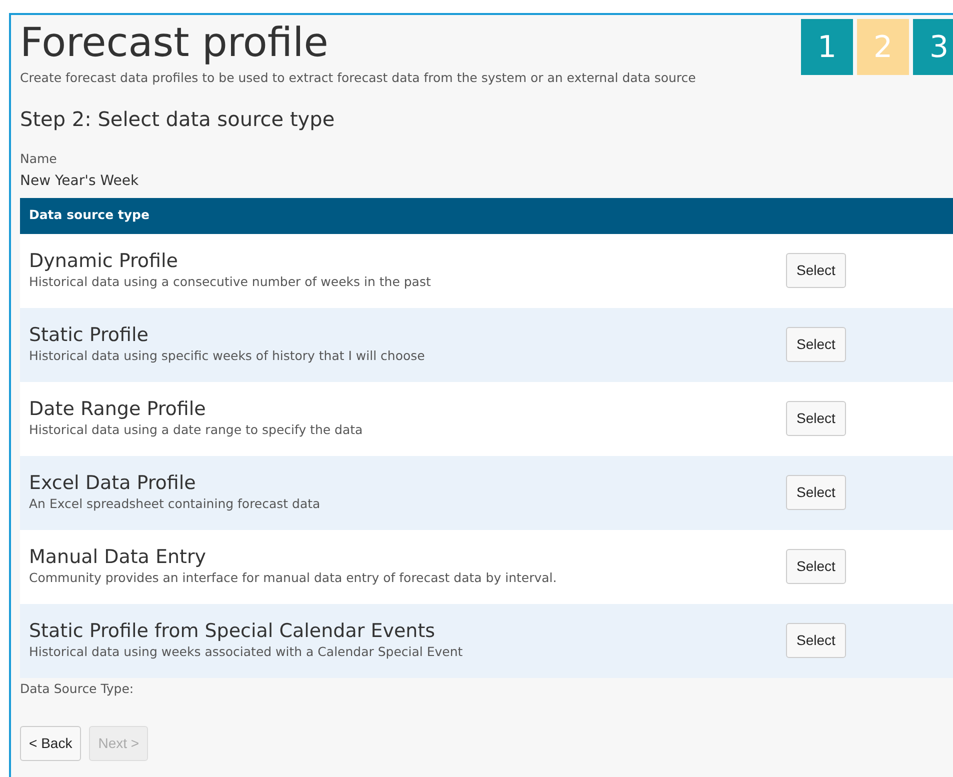 This screenshot has width=953, height=777. Describe the element at coordinates (118, 557) in the screenshot. I see `source-title: Manual Data Entry` at that location.